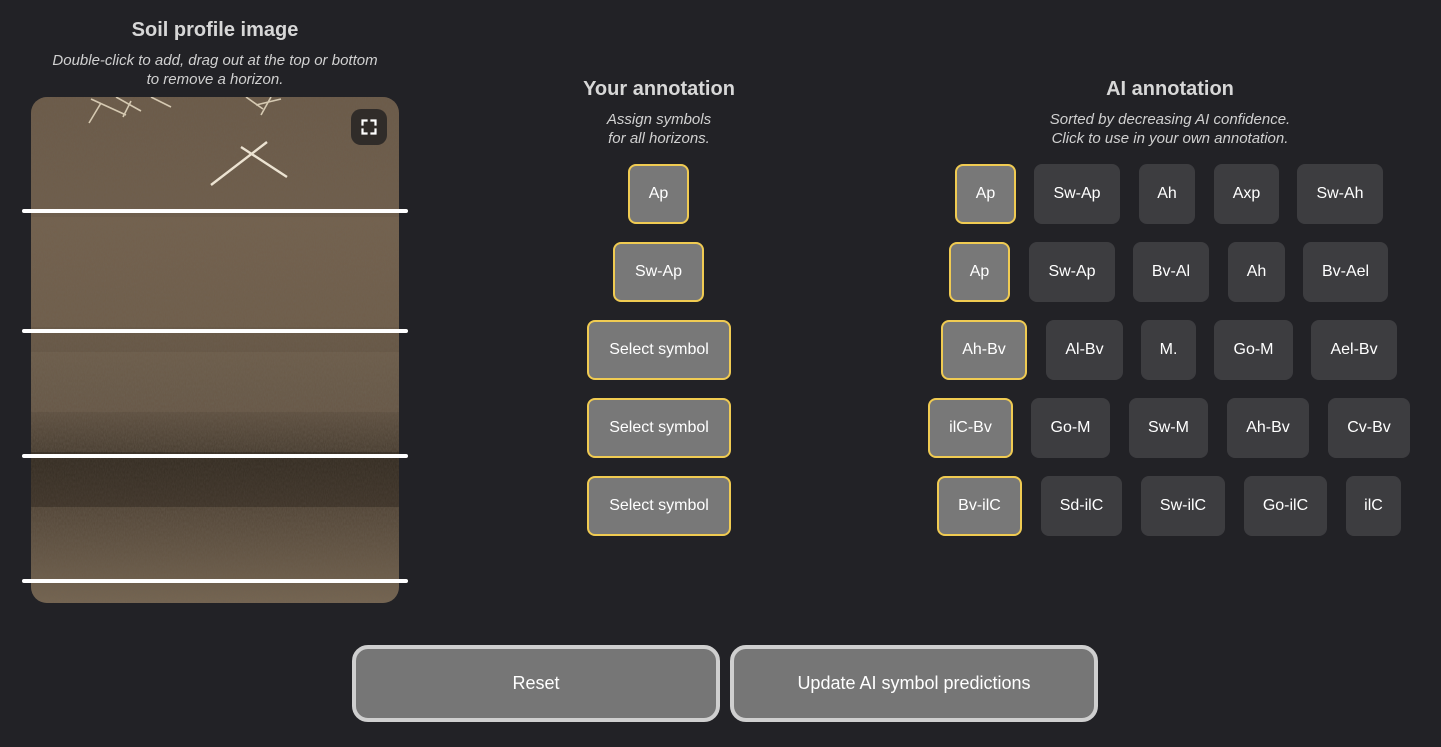 This screenshot has width=1441, height=747. Describe the element at coordinates (1253, 350) in the screenshot. I see `ai-row3-option-4: Go-M` at that location.